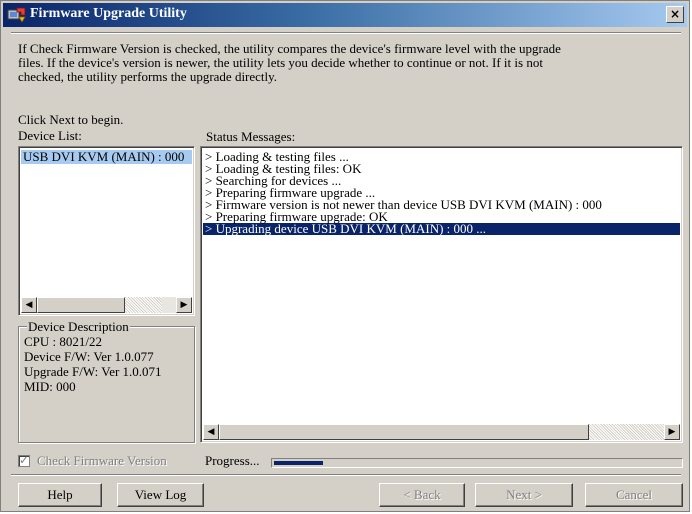  Describe the element at coordinates (634, 495) in the screenshot. I see `cancel-button: Cancel` at that location.